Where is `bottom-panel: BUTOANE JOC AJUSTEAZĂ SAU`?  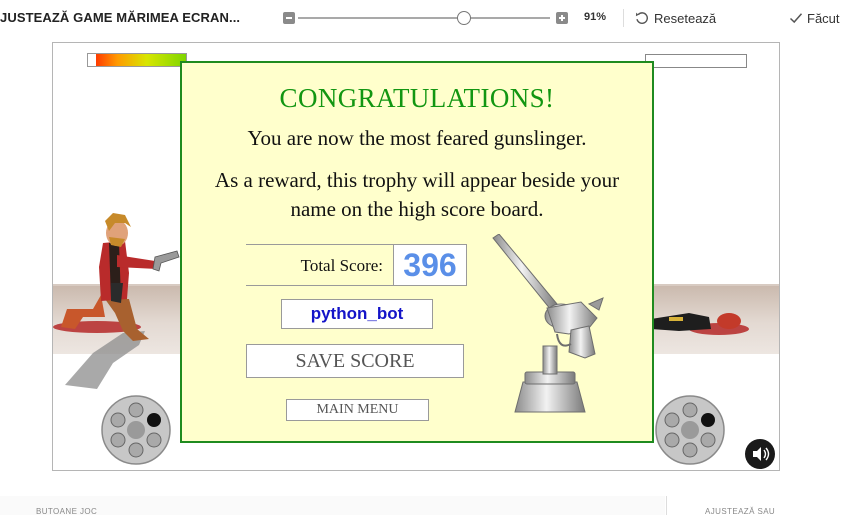
bottom-panel: BUTOANE JOC AJUSTEAZĂ SAU is located at coordinates (422, 505).